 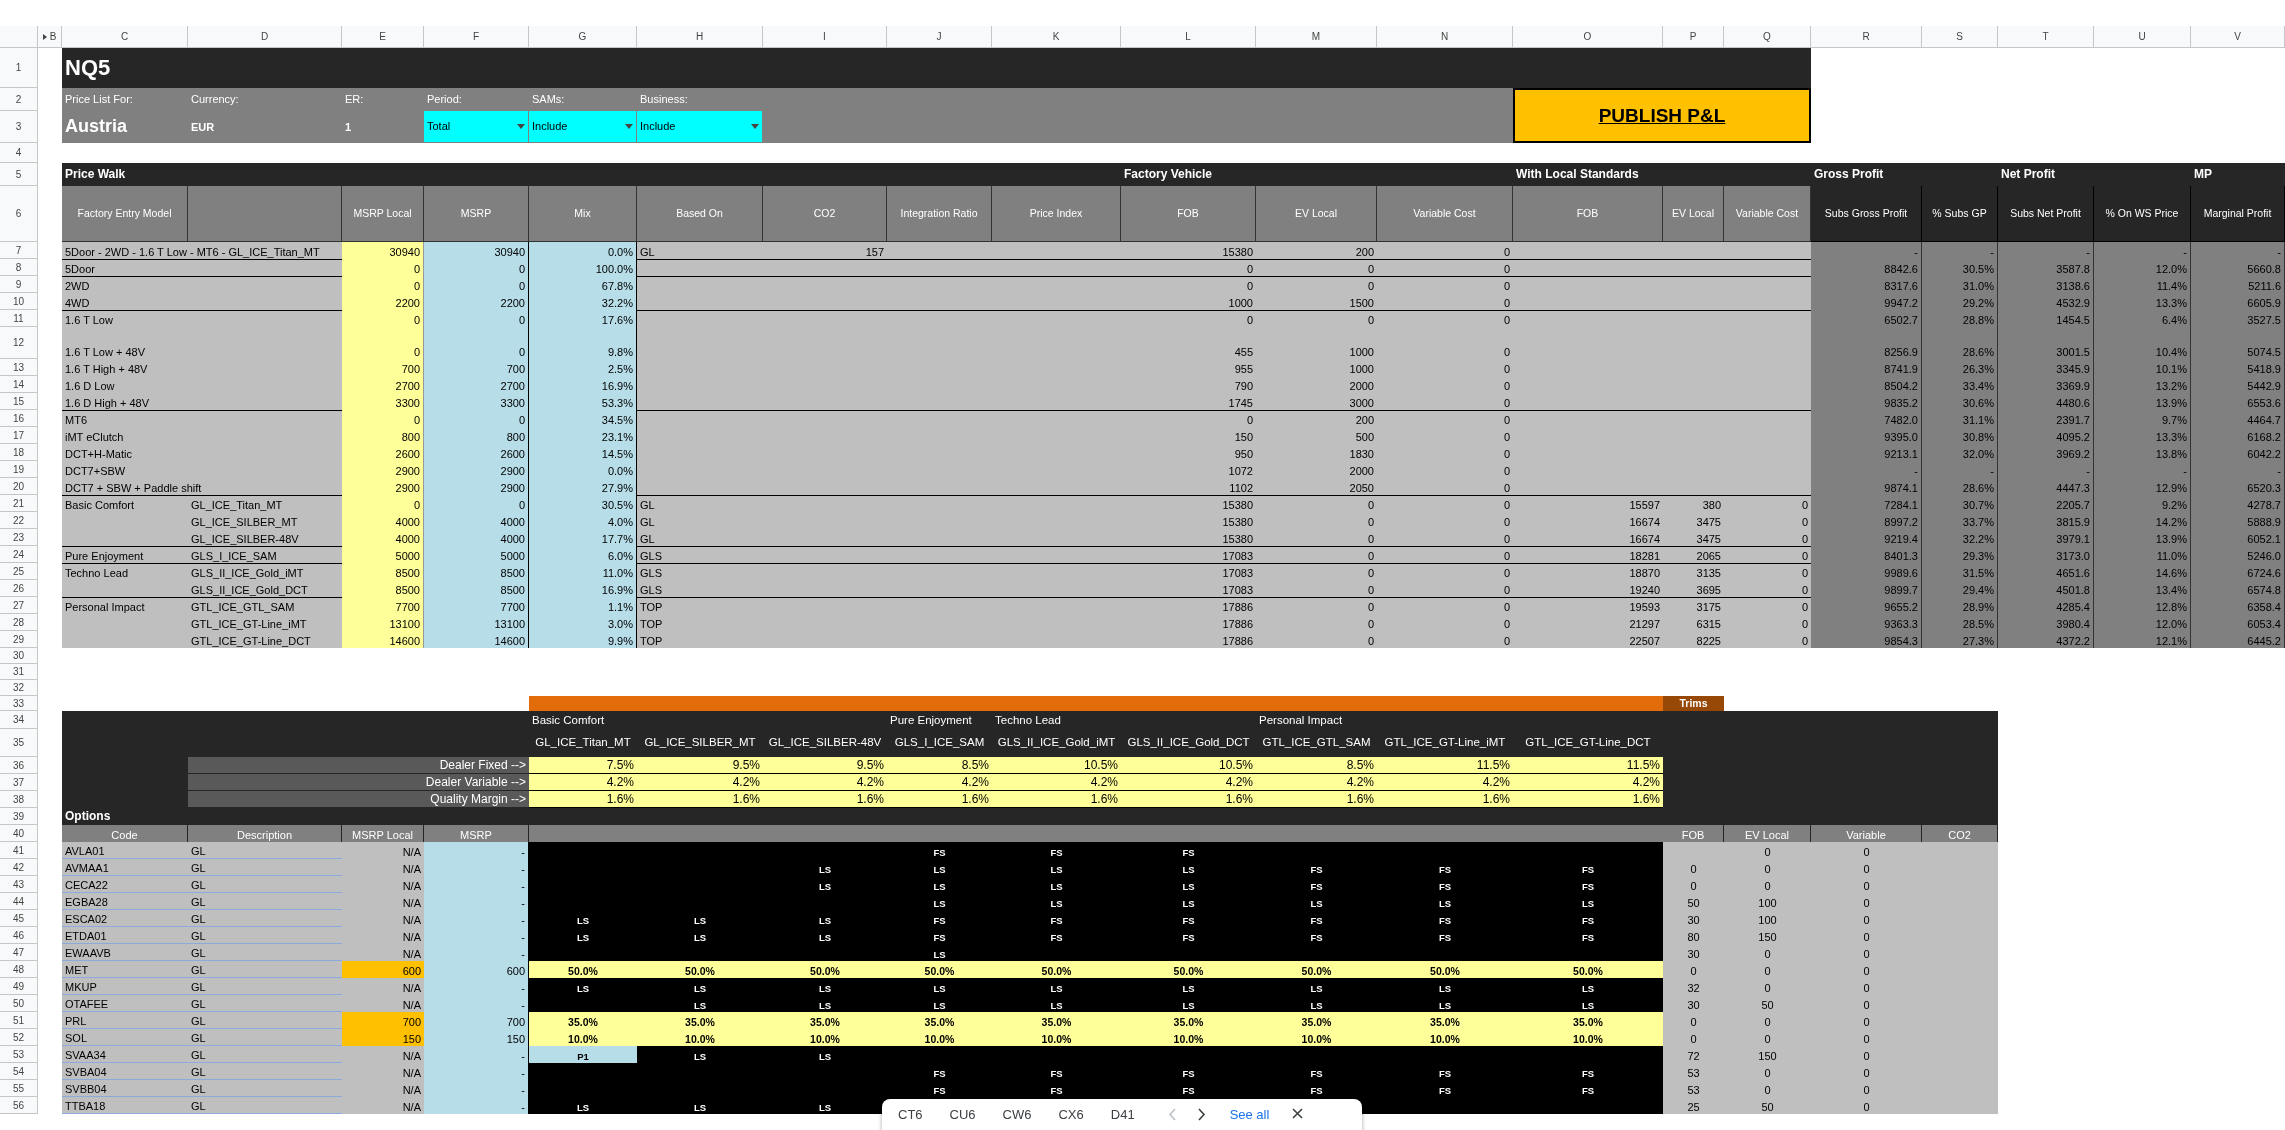 I want to click on row-number: 14, so click(x=19, y=384).